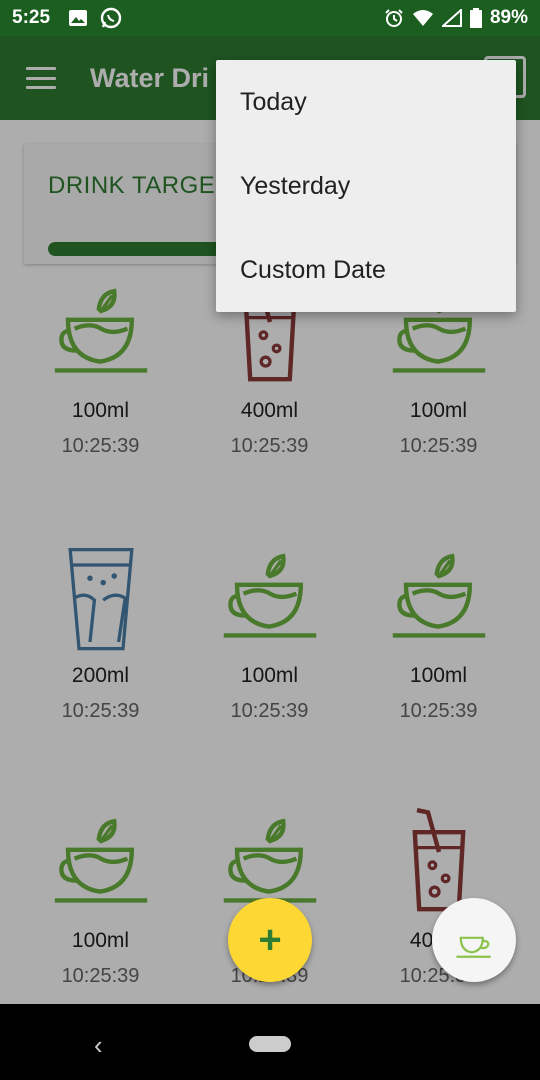 The width and height of the screenshot is (540, 1080). I want to click on plus-icon: +, so click(270, 940).